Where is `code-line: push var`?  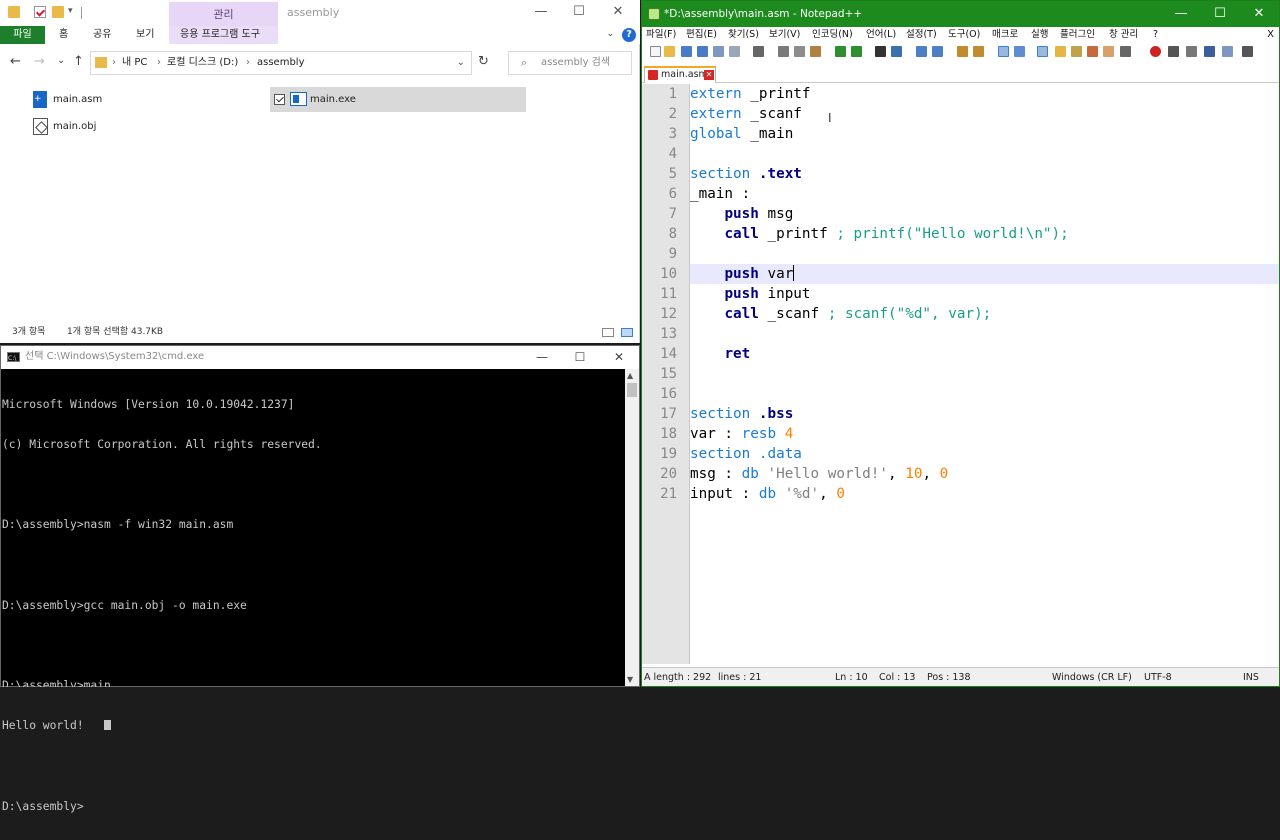 code-line: push var is located at coordinates (984, 274).